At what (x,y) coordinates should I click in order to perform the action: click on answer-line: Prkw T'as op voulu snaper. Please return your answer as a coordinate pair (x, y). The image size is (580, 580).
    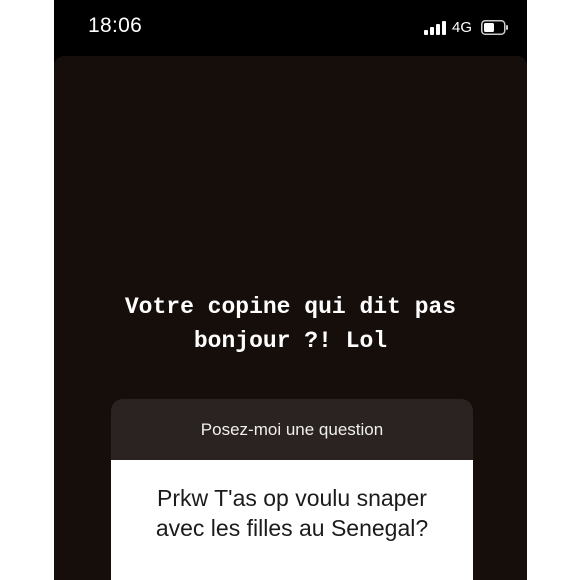
    Looking at the image, I should click on (292, 498).